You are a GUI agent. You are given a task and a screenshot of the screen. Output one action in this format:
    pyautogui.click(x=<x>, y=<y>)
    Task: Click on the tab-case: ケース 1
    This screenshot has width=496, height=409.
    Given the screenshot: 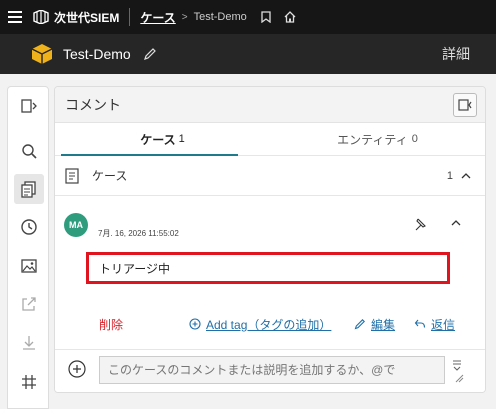 What is the action you would take?
    pyautogui.click(x=162, y=139)
    